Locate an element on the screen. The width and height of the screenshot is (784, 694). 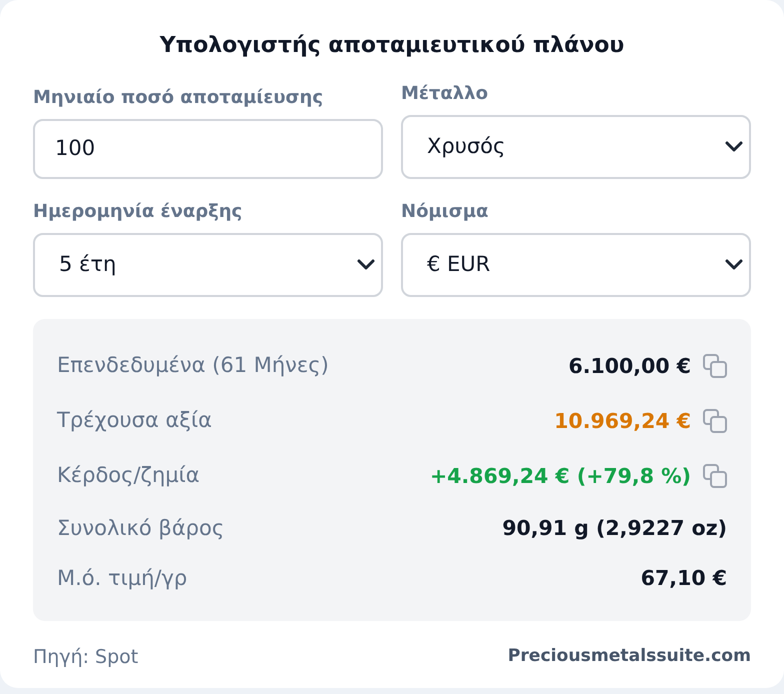
site-link: Preciousmetalssuite.com is located at coordinates (629, 657).